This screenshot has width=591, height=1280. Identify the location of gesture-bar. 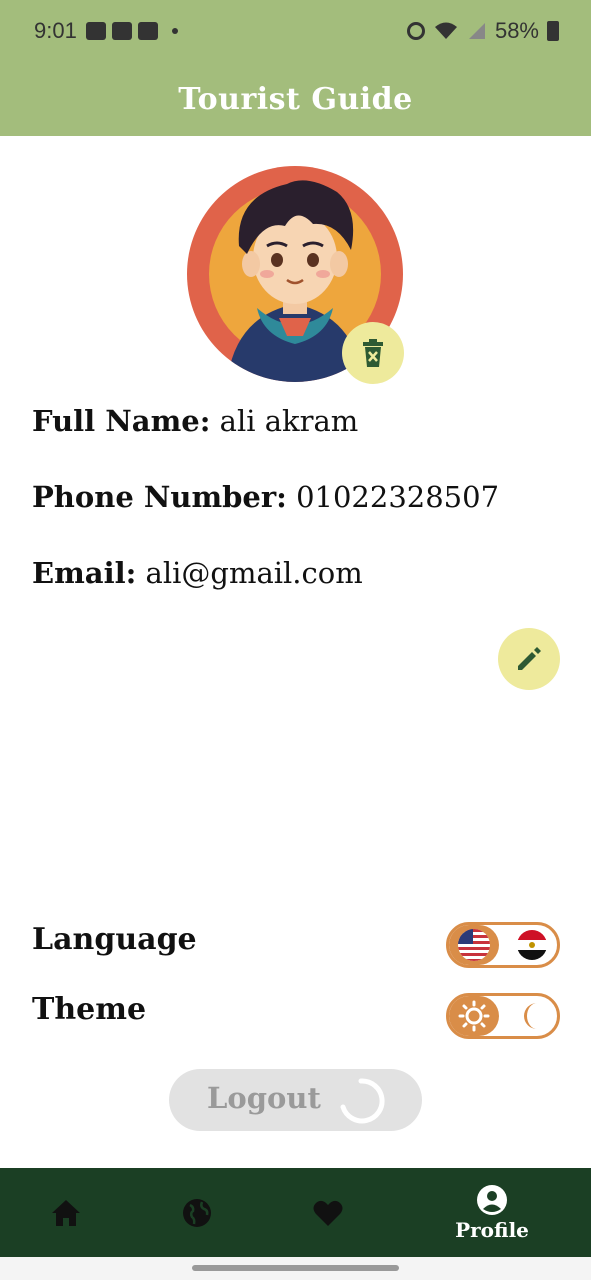
(295, 1268).